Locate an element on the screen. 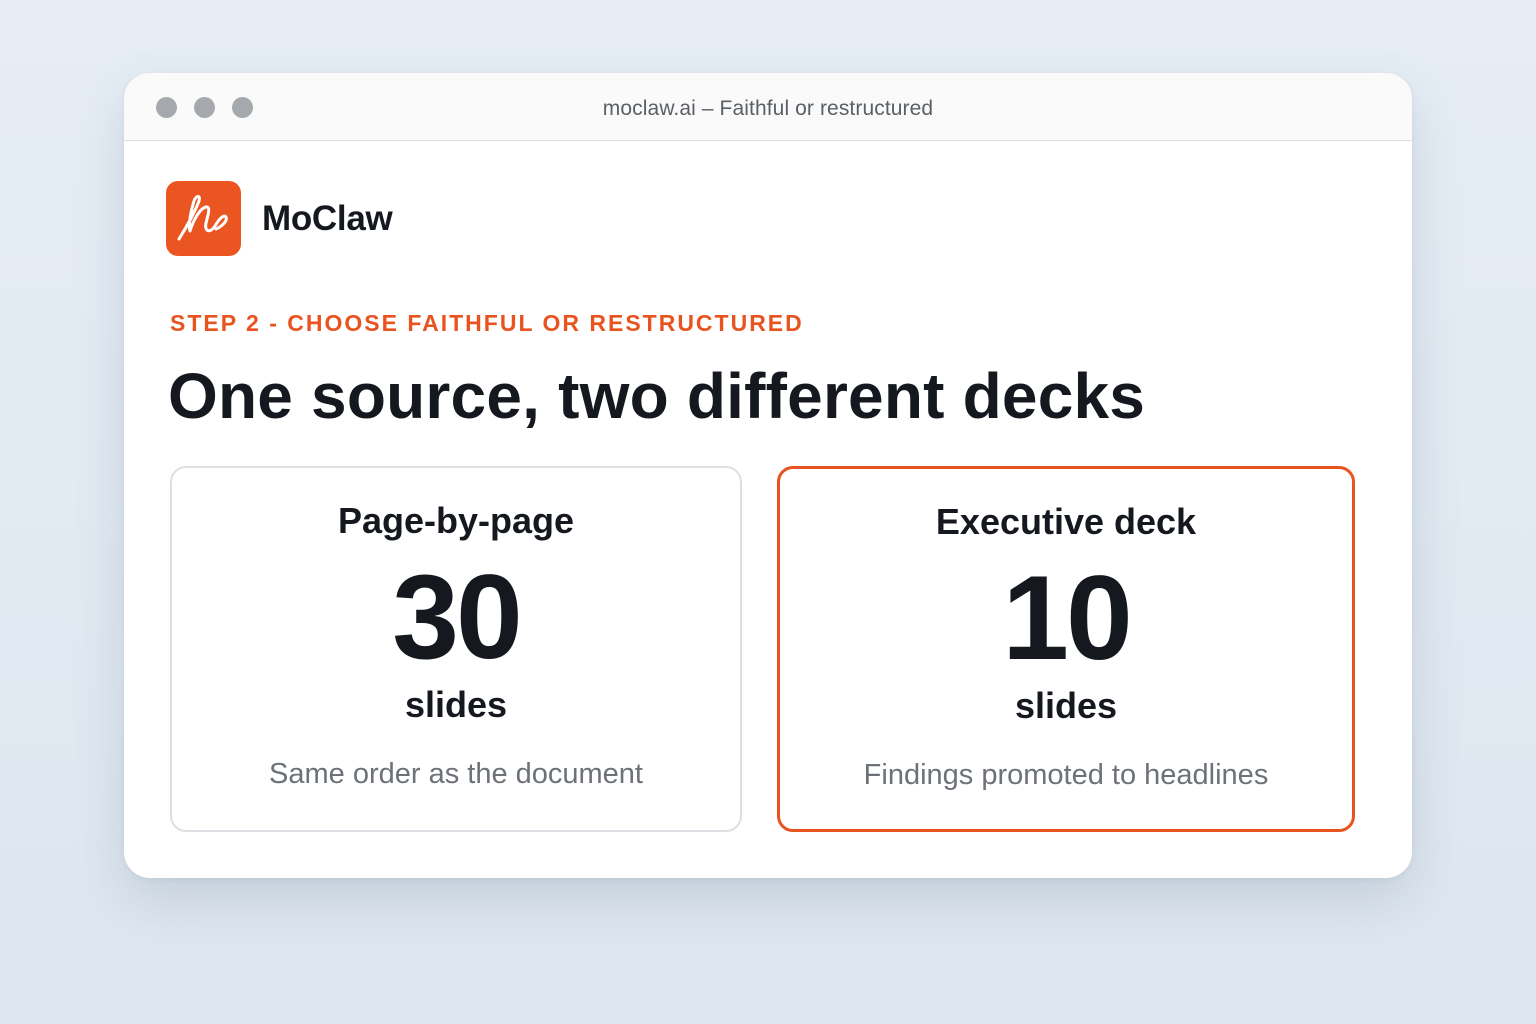 The height and width of the screenshot is (1024, 1536). option-title: Executive deck is located at coordinates (1066, 521).